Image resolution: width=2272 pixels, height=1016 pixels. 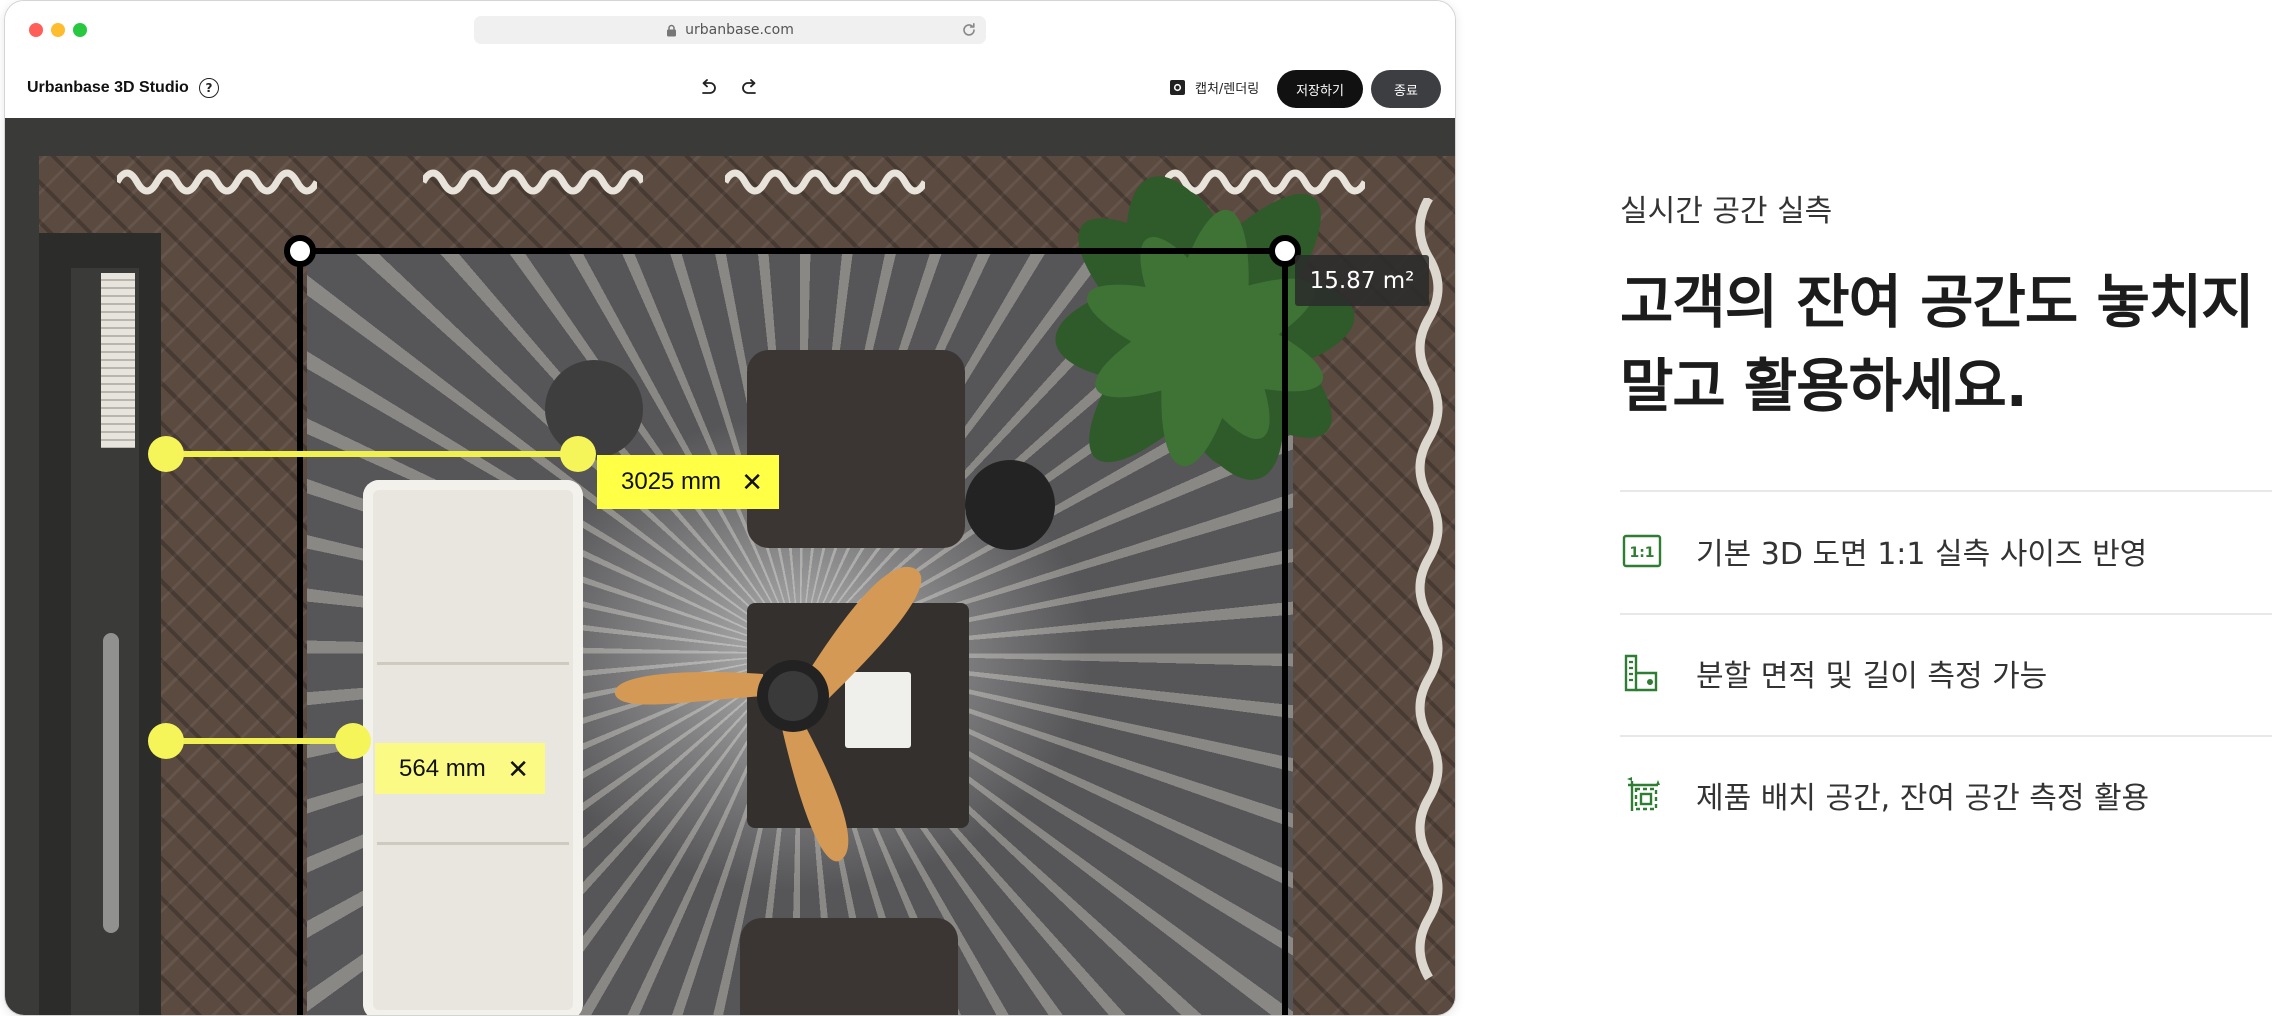 I want to click on headline: 고객의 잔여 공간도 놓치지 말고 활용하세요., so click(x=1946, y=344).